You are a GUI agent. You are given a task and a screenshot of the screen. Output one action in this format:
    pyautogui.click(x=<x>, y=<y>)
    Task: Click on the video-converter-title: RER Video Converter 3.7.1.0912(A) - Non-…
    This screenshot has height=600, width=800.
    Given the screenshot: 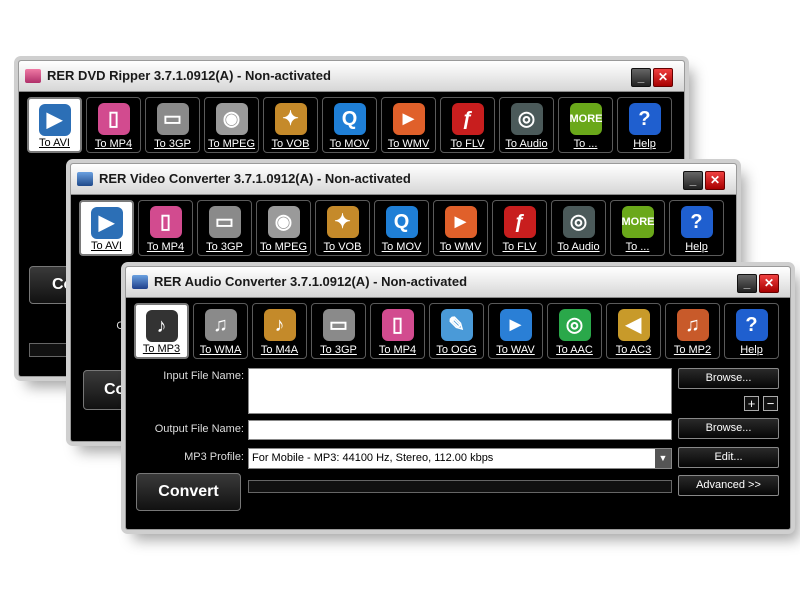 What is the action you would take?
    pyautogui.click(x=255, y=178)
    